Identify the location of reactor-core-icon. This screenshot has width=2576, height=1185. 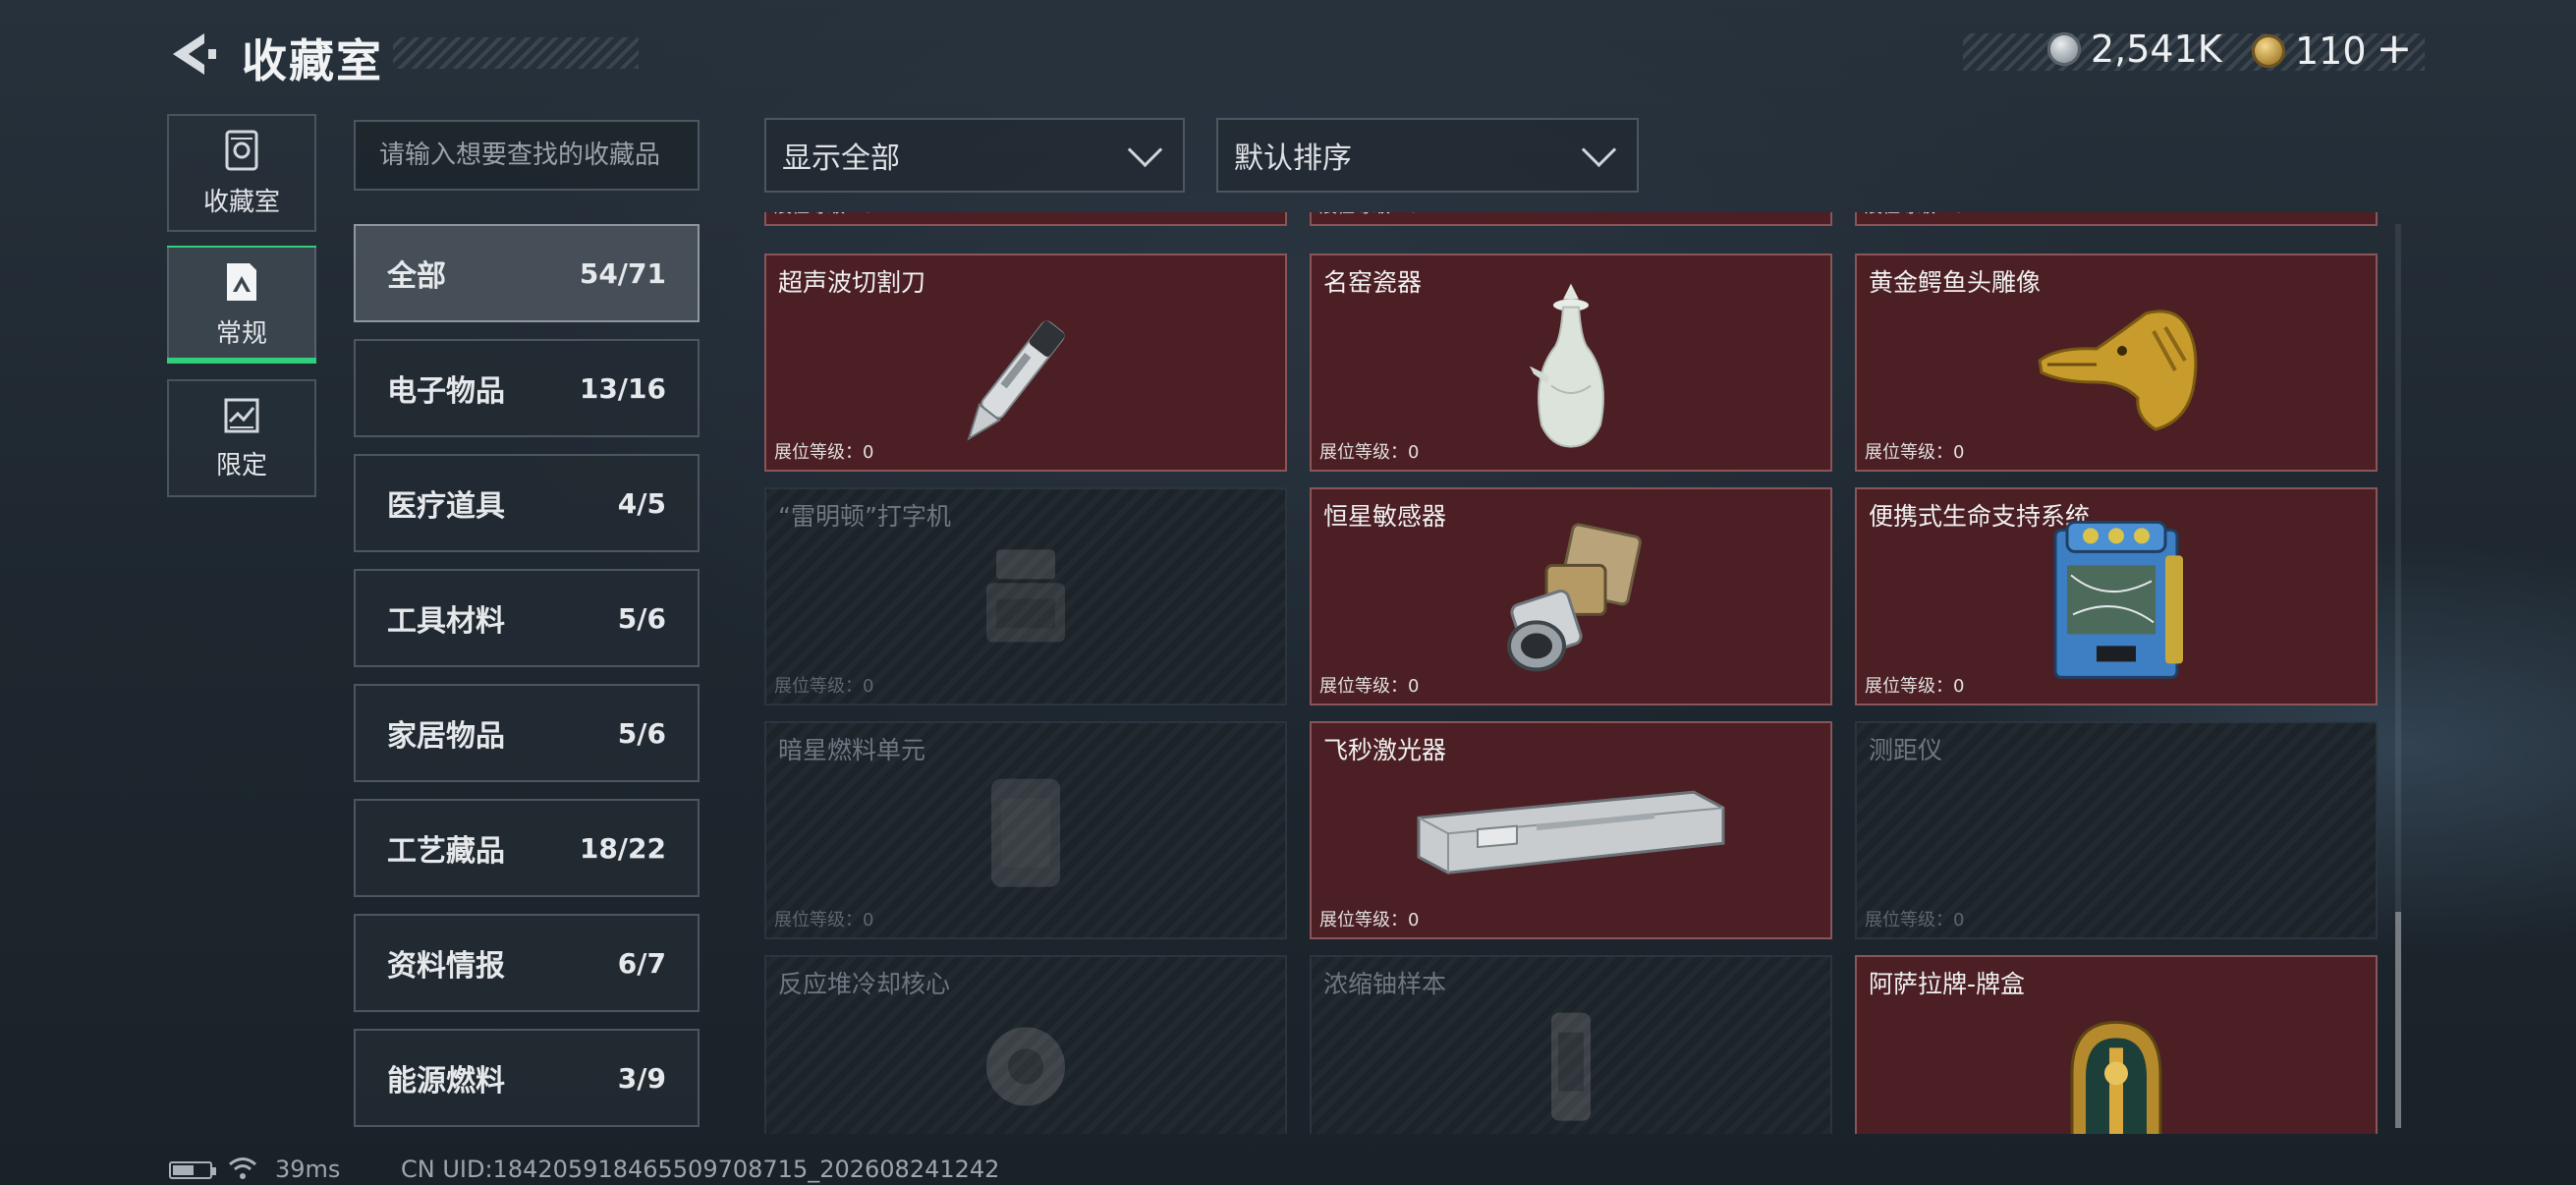
(1025, 1067).